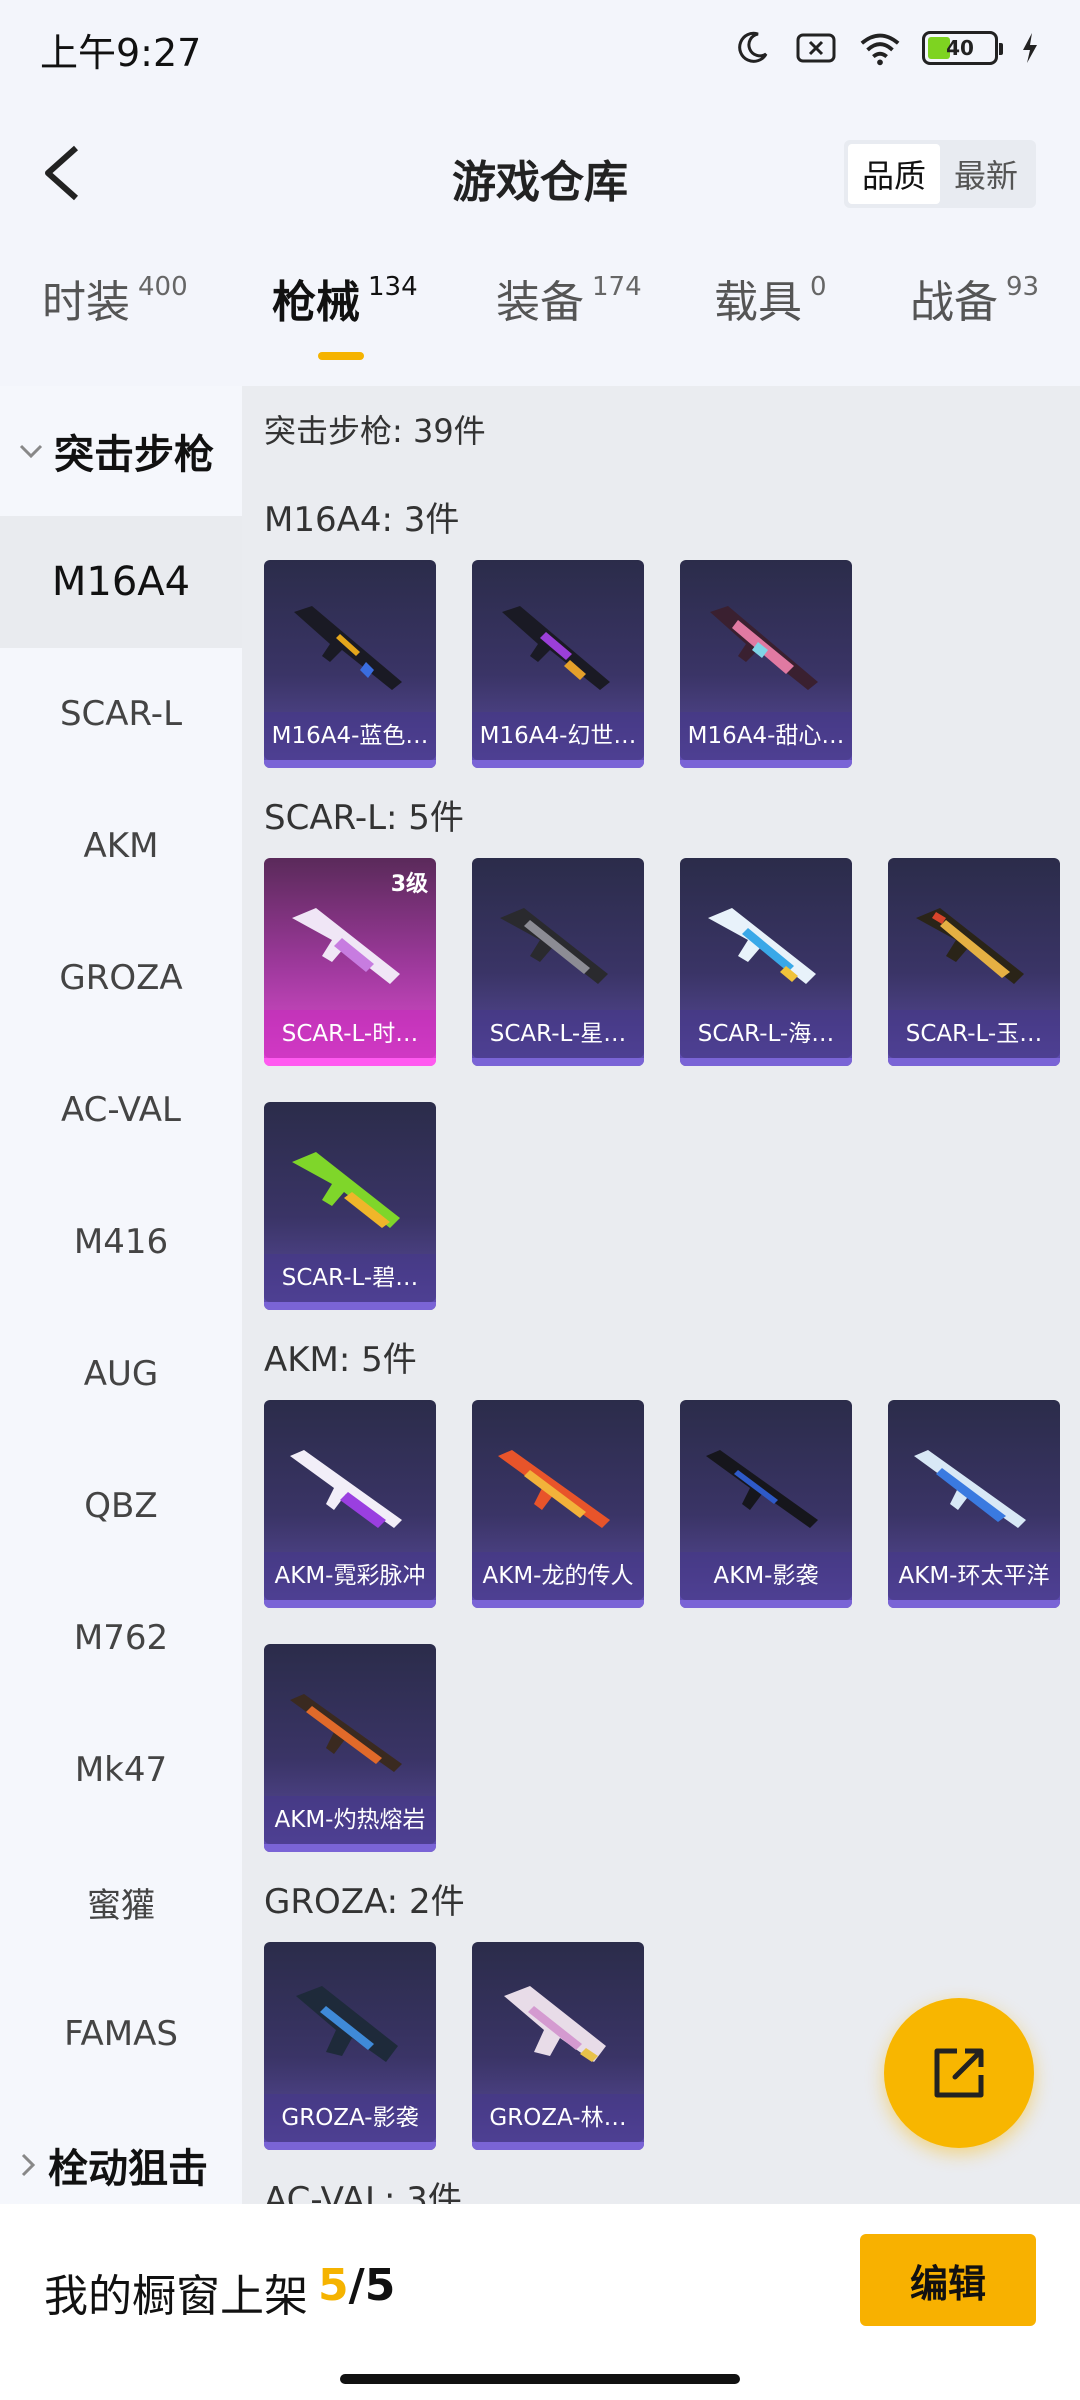 The width and height of the screenshot is (1080, 2400). What do you see at coordinates (1030, 48) in the screenshot?
I see `charging-icon` at bounding box center [1030, 48].